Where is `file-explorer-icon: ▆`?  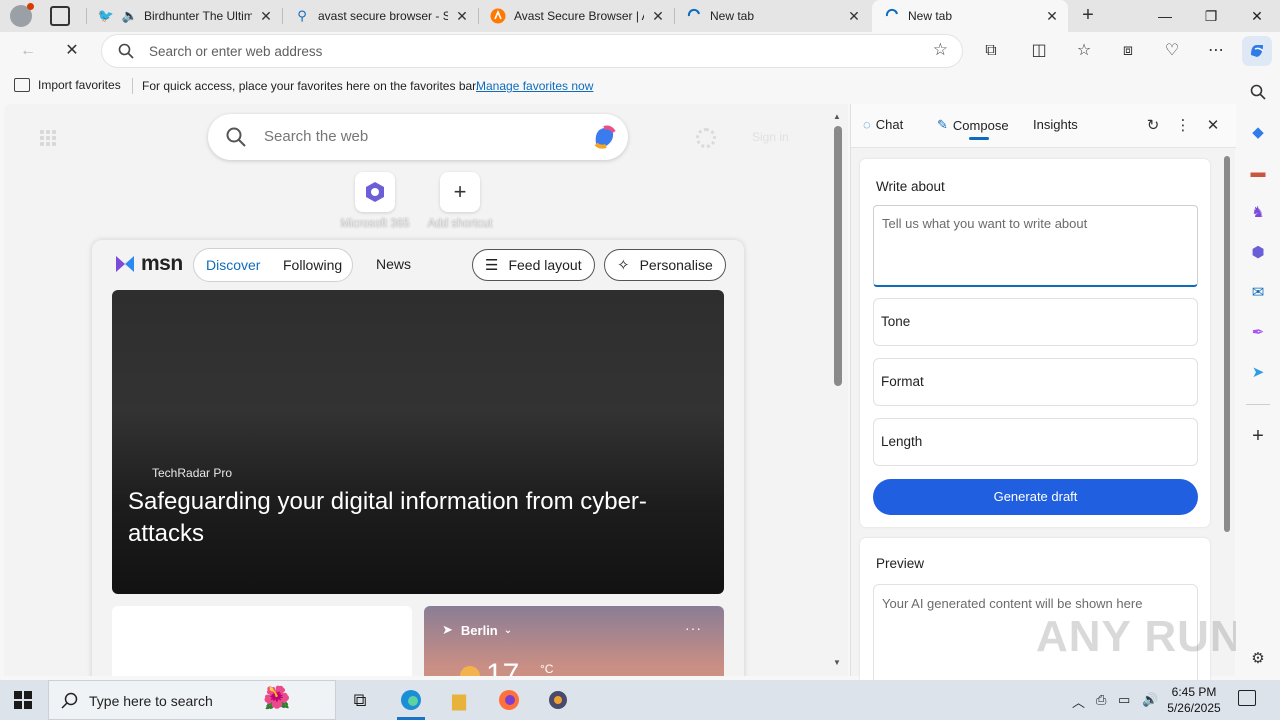
file-explorer-icon: ▆ is located at coordinates (459, 700).